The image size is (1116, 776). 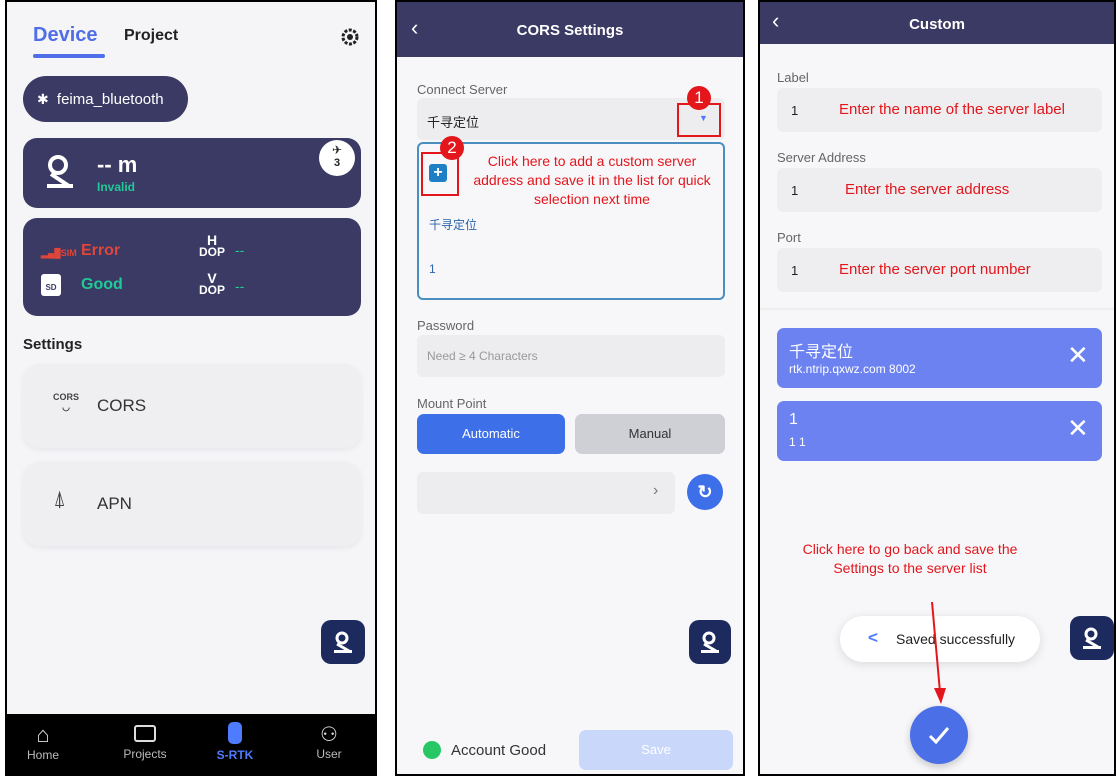 I want to click on nav-srtk: S-RTK, so click(x=235, y=742).